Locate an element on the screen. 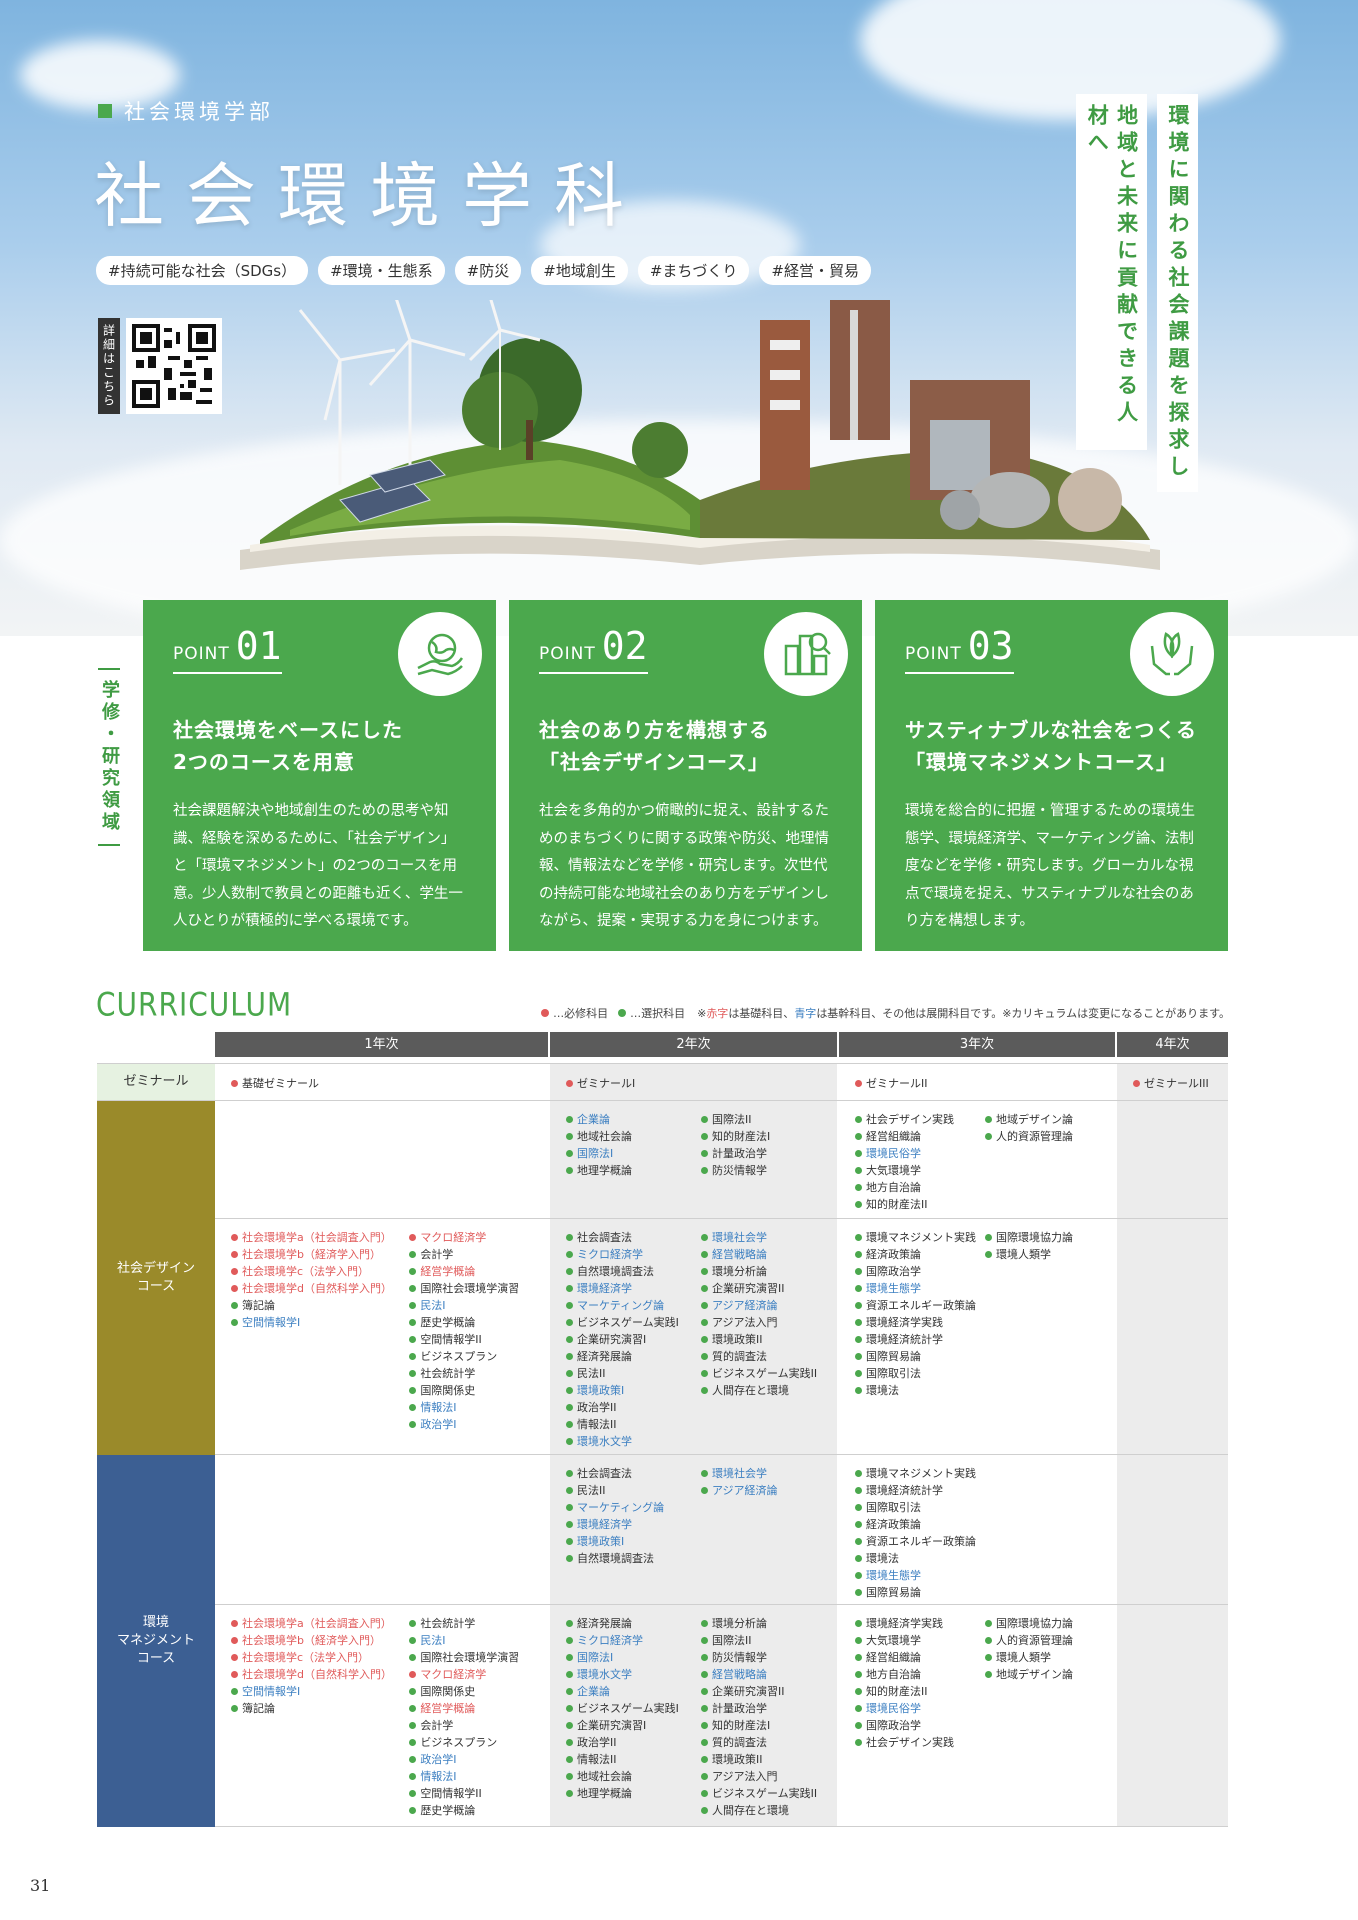 This screenshot has height=1920, width=1358. course-item: 空間情報学I is located at coordinates (320, 1322).